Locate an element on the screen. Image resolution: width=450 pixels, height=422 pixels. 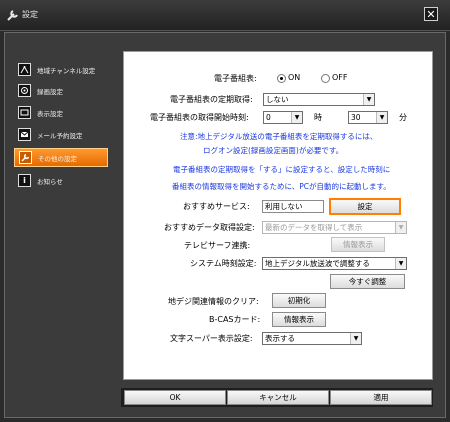
epg-off-radio is located at coordinates (325, 78).